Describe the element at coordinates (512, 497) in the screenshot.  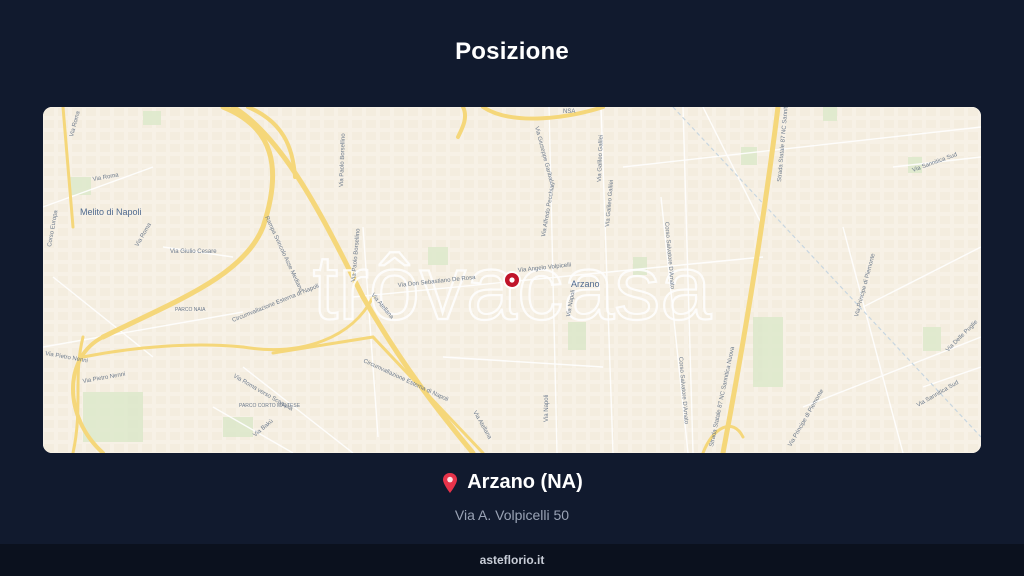
I see `location-info: Arzano (NA) Via A. Volpicelli 50` at that location.